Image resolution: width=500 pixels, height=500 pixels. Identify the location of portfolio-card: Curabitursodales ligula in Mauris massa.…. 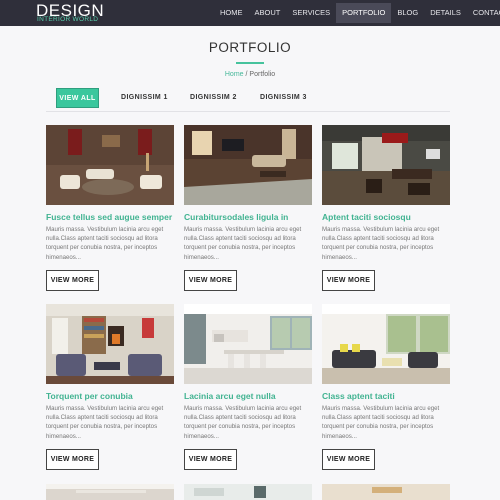
(248, 208).